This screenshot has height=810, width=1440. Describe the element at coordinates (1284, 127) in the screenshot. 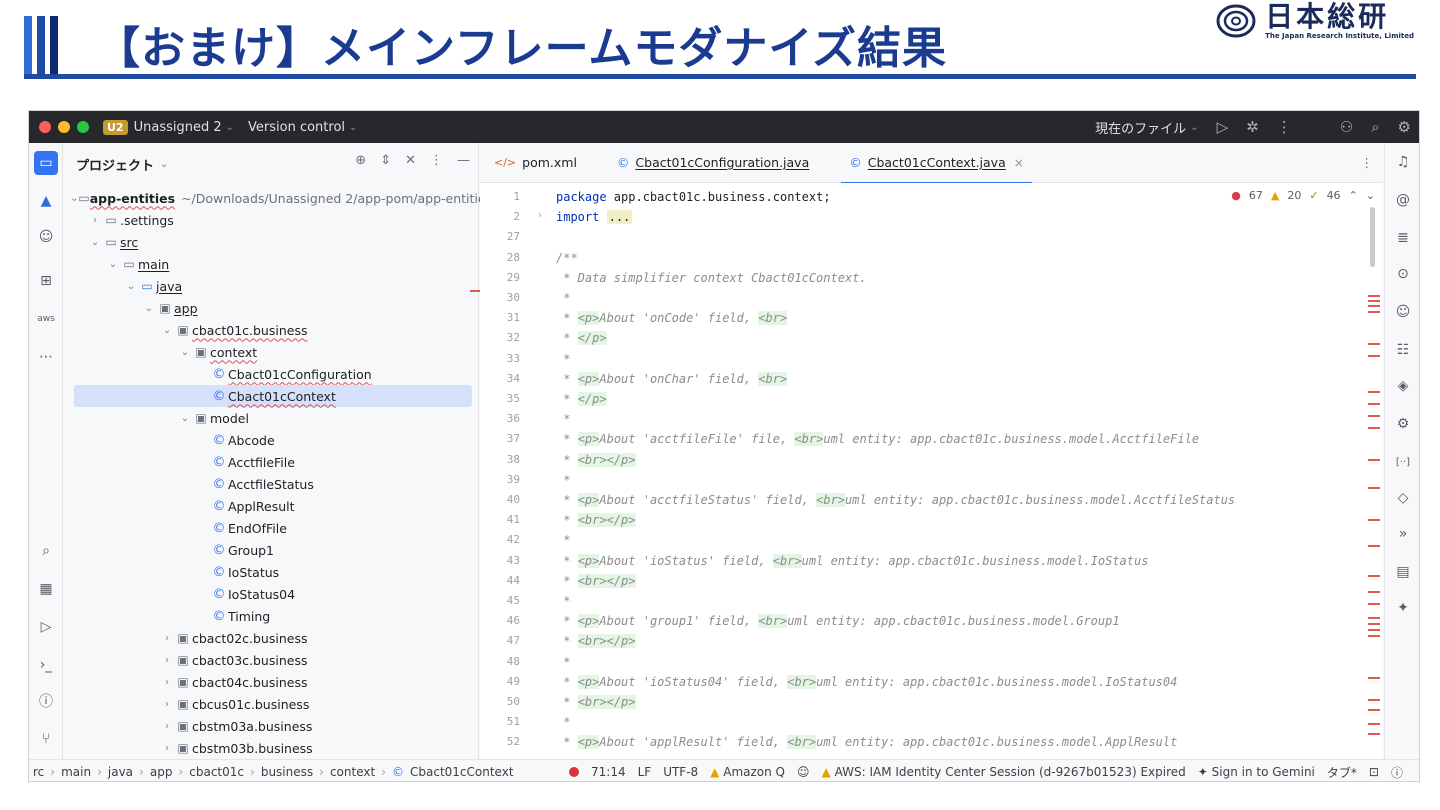

I see `more-actions-icon: ⋮` at that location.